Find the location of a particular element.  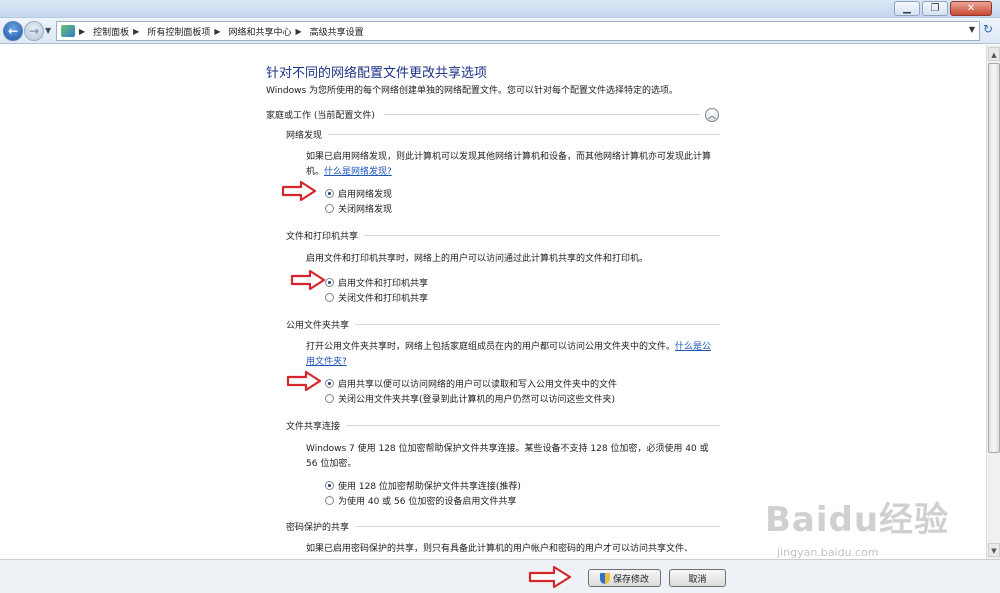

network-discovery-on-label: 启用网络发现 is located at coordinates (365, 193).